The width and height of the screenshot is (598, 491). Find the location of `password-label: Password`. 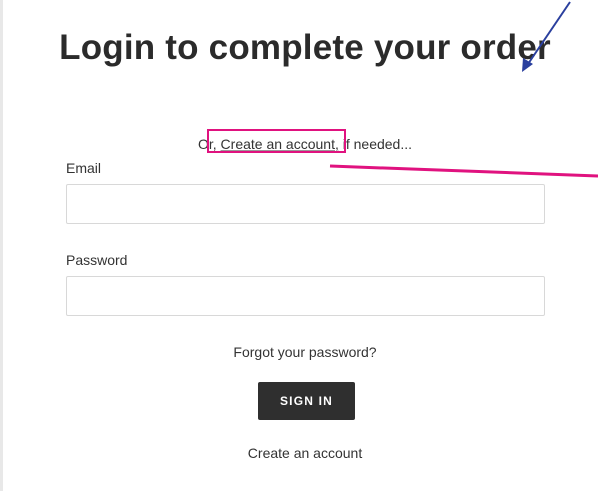

password-label: Password is located at coordinates (97, 260).